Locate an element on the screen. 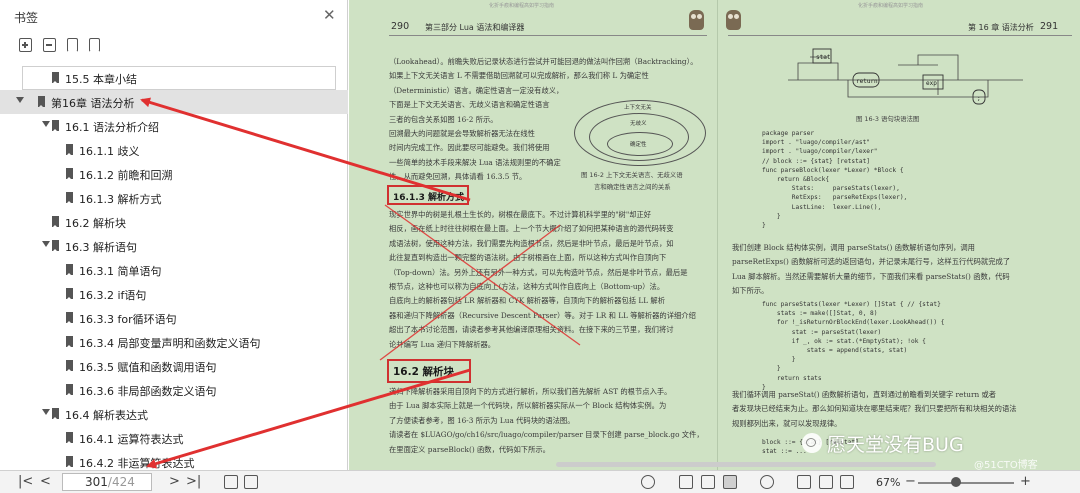 The width and height of the screenshot is (1080, 493). play-icon is located at coordinates (767, 482).